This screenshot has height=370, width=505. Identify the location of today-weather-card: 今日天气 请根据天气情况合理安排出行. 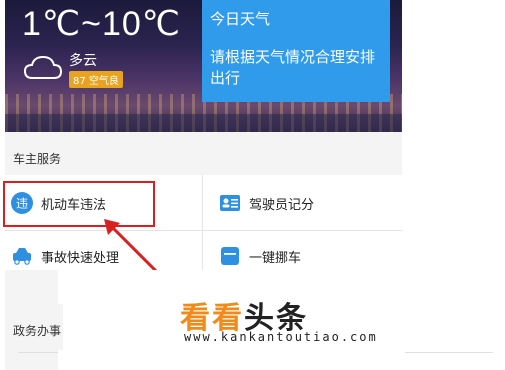
(296, 51).